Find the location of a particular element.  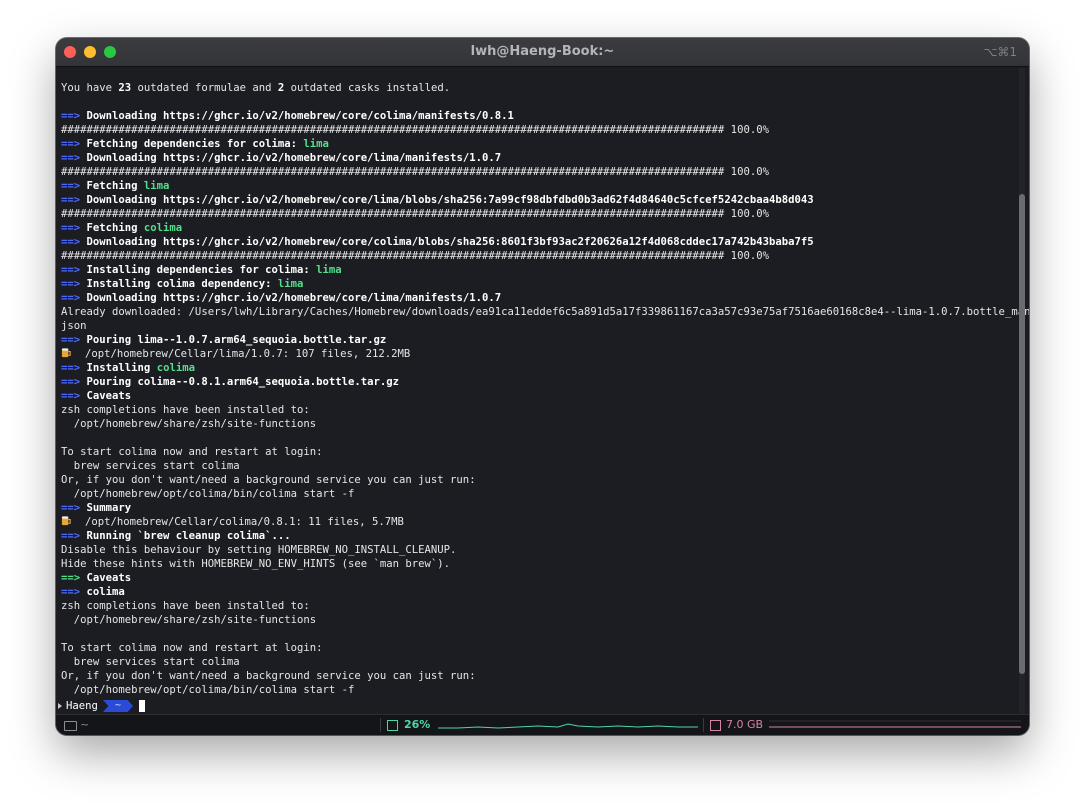

memory-usage: 7.0 GB is located at coordinates (745, 724).